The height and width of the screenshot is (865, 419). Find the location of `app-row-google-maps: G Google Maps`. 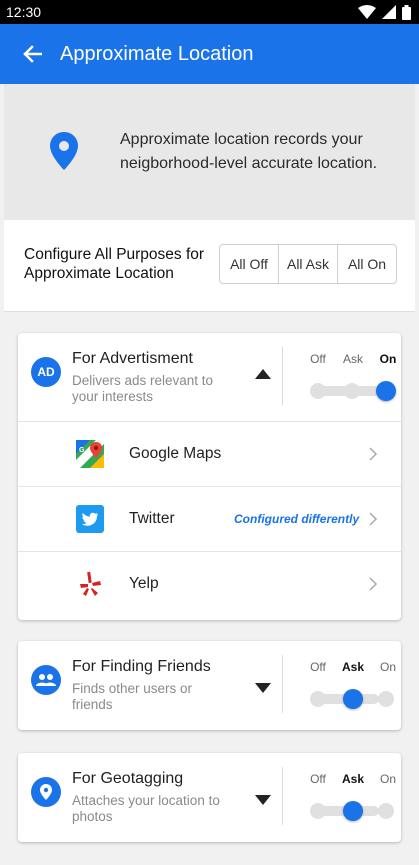

app-row-google-maps: G Google Maps is located at coordinates (209, 453).